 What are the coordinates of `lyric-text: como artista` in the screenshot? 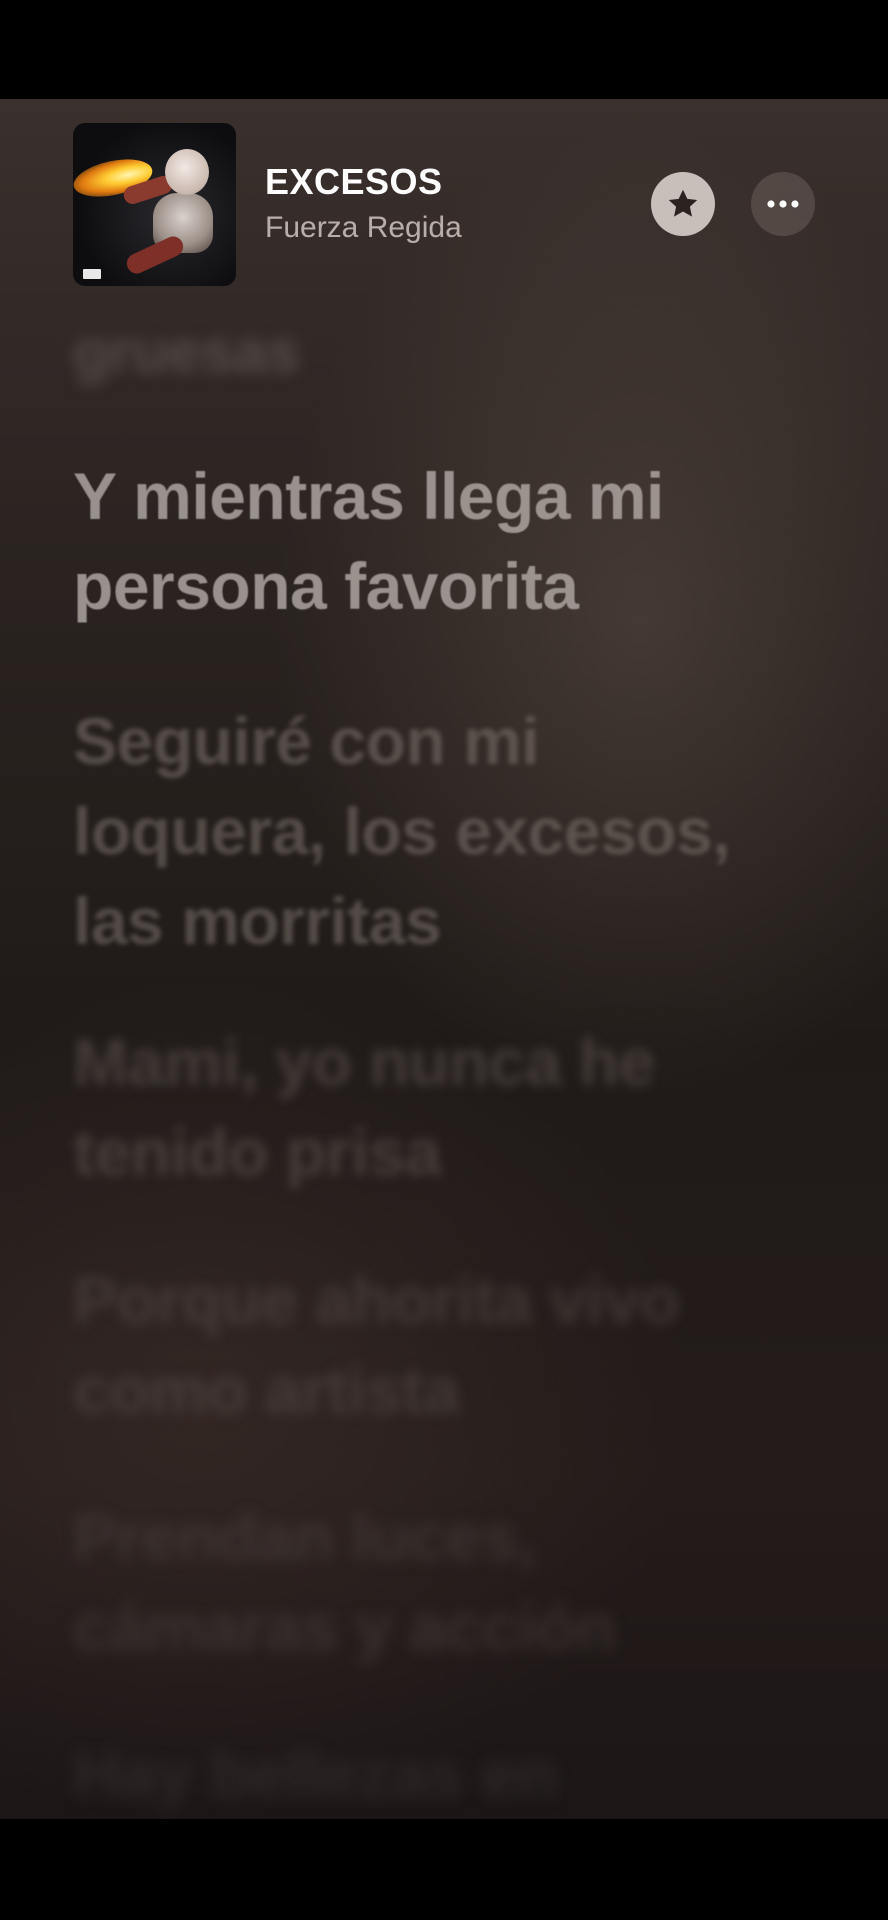 It's located at (266, 1390).